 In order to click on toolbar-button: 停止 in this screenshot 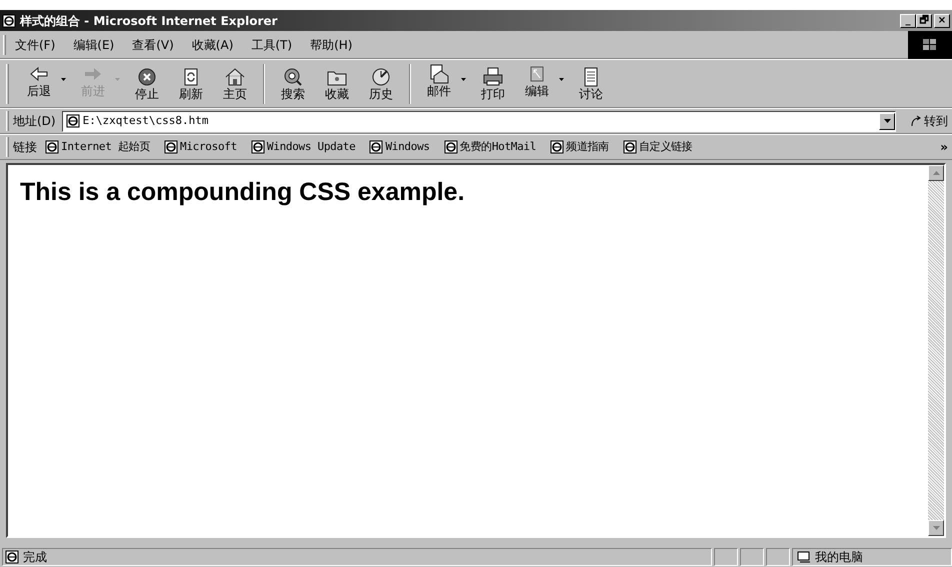, I will do `click(147, 83)`.